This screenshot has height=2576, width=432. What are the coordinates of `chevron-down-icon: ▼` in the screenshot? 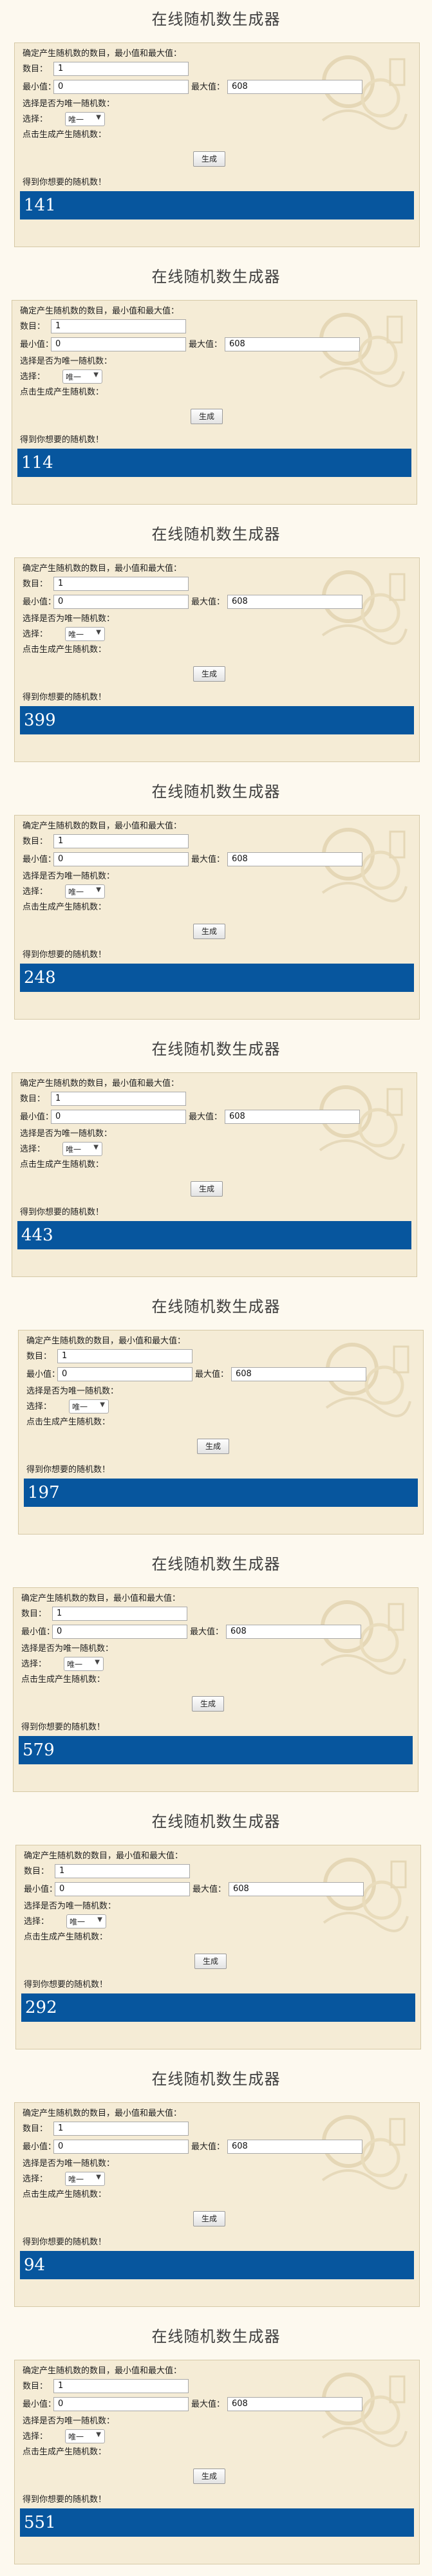 It's located at (96, 374).